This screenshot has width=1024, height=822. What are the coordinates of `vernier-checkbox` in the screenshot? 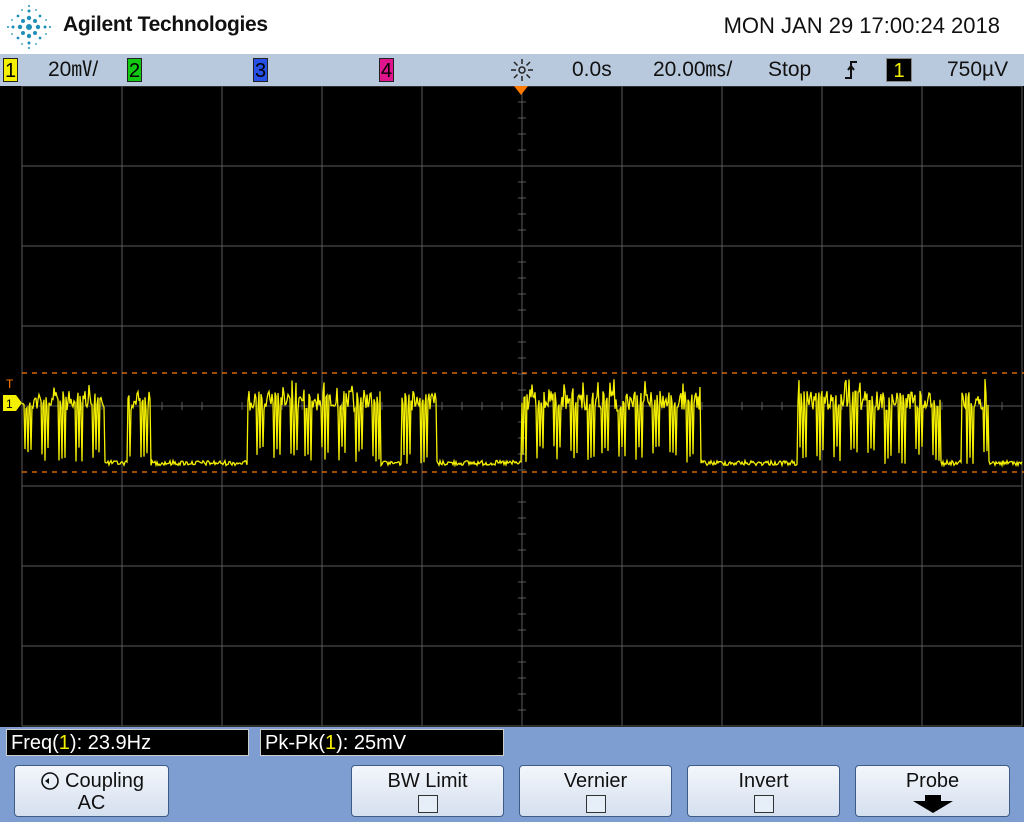 It's located at (595, 804).